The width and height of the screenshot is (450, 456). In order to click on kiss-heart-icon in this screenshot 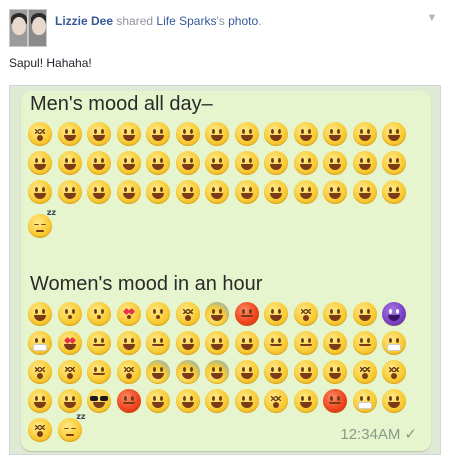, I will do `click(128, 314)`.